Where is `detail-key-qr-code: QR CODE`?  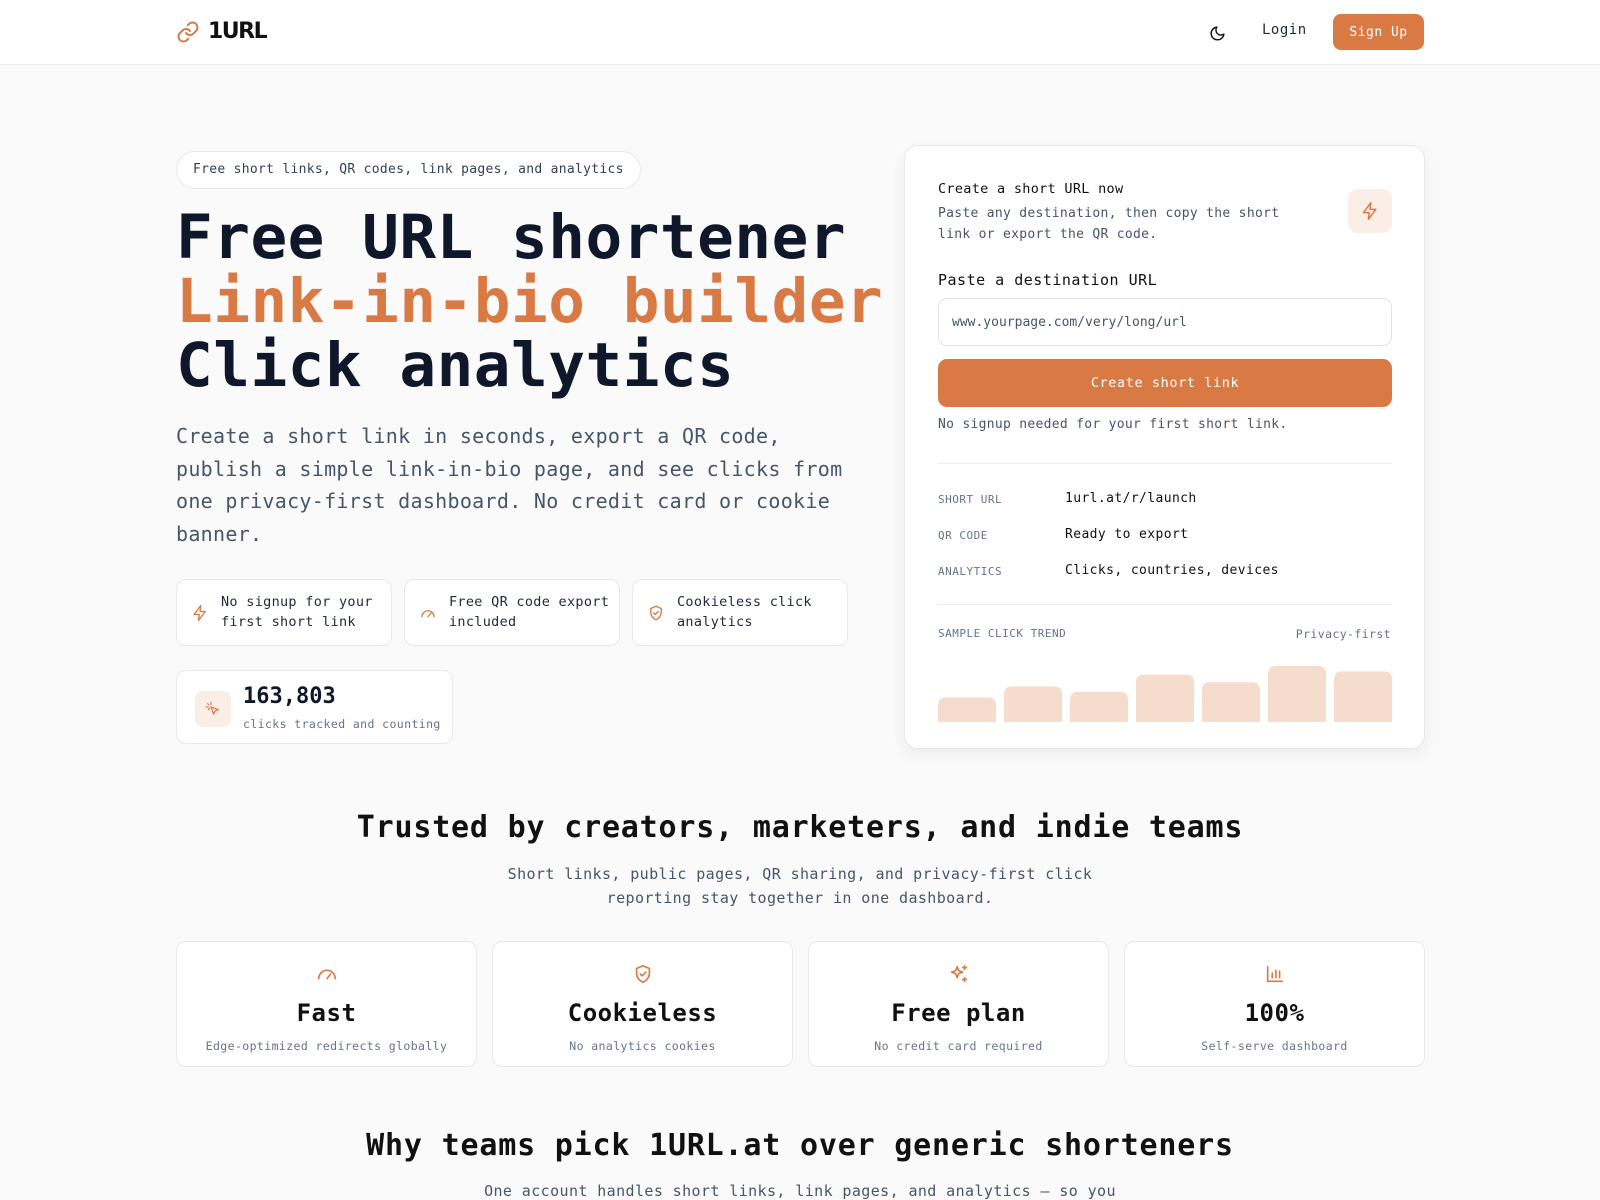 detail-key-qr-code: QR CODE is located at coordinates (963, 535).